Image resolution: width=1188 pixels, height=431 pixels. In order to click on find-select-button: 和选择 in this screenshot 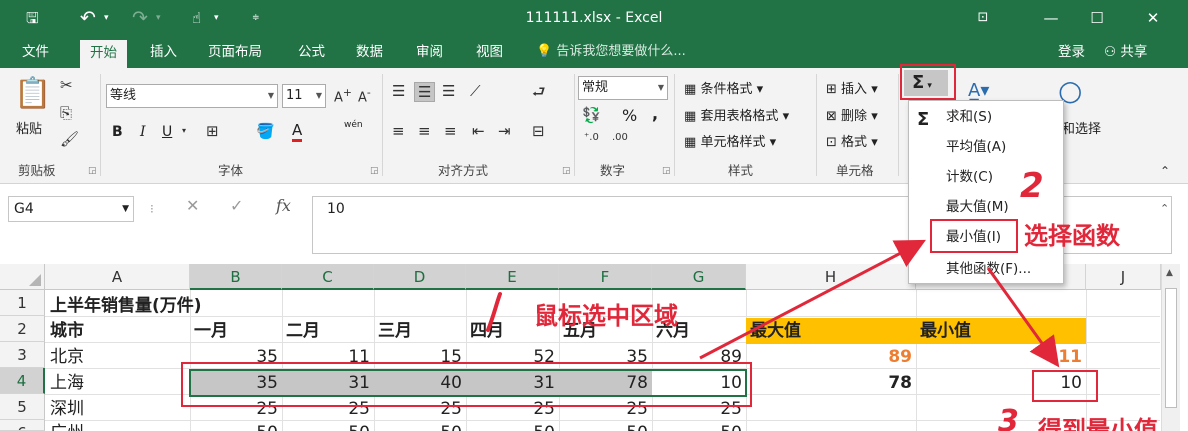, I will do `click(1081, 127)`.